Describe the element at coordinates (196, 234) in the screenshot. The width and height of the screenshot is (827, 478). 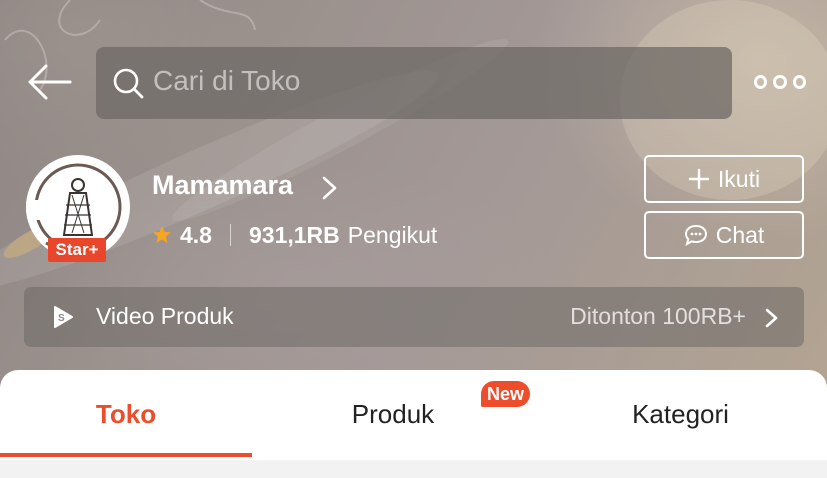
I see `shop-rating: 4.8` at that location.